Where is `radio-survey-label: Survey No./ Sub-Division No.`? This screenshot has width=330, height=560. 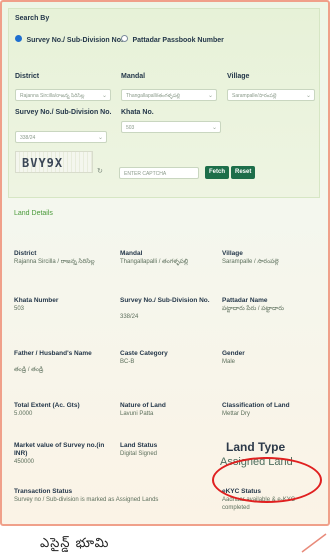
radio-survey-label: Survey No./ Sub-Division No. is located at coordinates (74, 40).